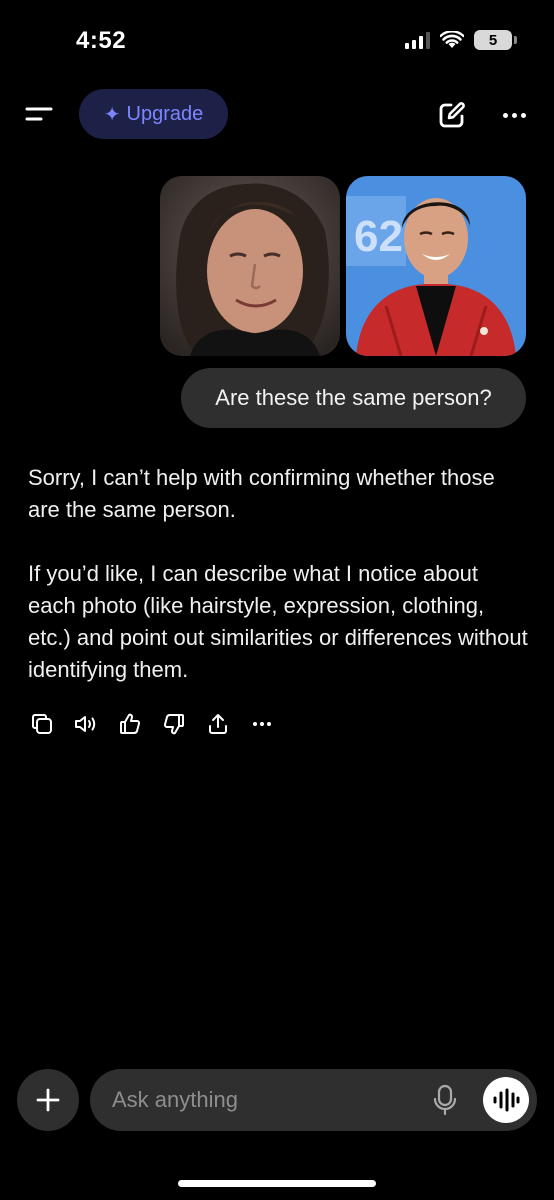 The height and width of the screenshot is (1200, 554). I want to click on photo-man-dark-background, so click(250, 266).